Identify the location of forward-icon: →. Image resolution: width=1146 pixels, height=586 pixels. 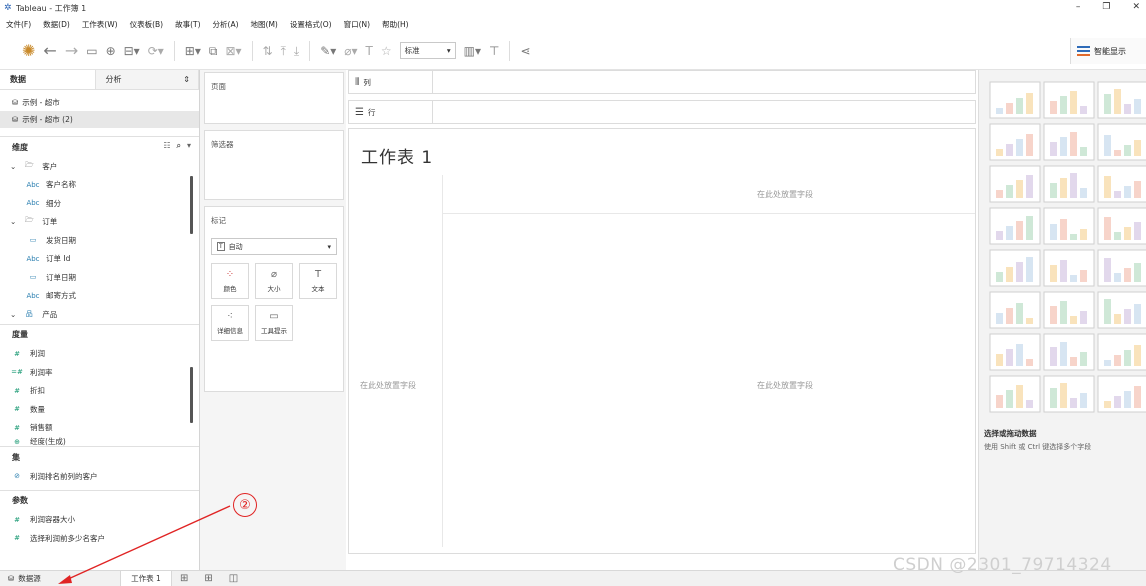
(71, 50).